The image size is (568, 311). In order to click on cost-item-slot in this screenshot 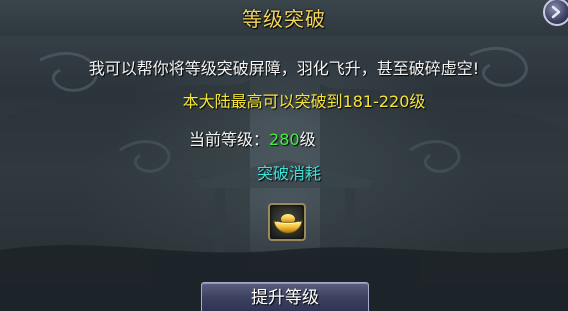, I will do `click(287, 222)`.